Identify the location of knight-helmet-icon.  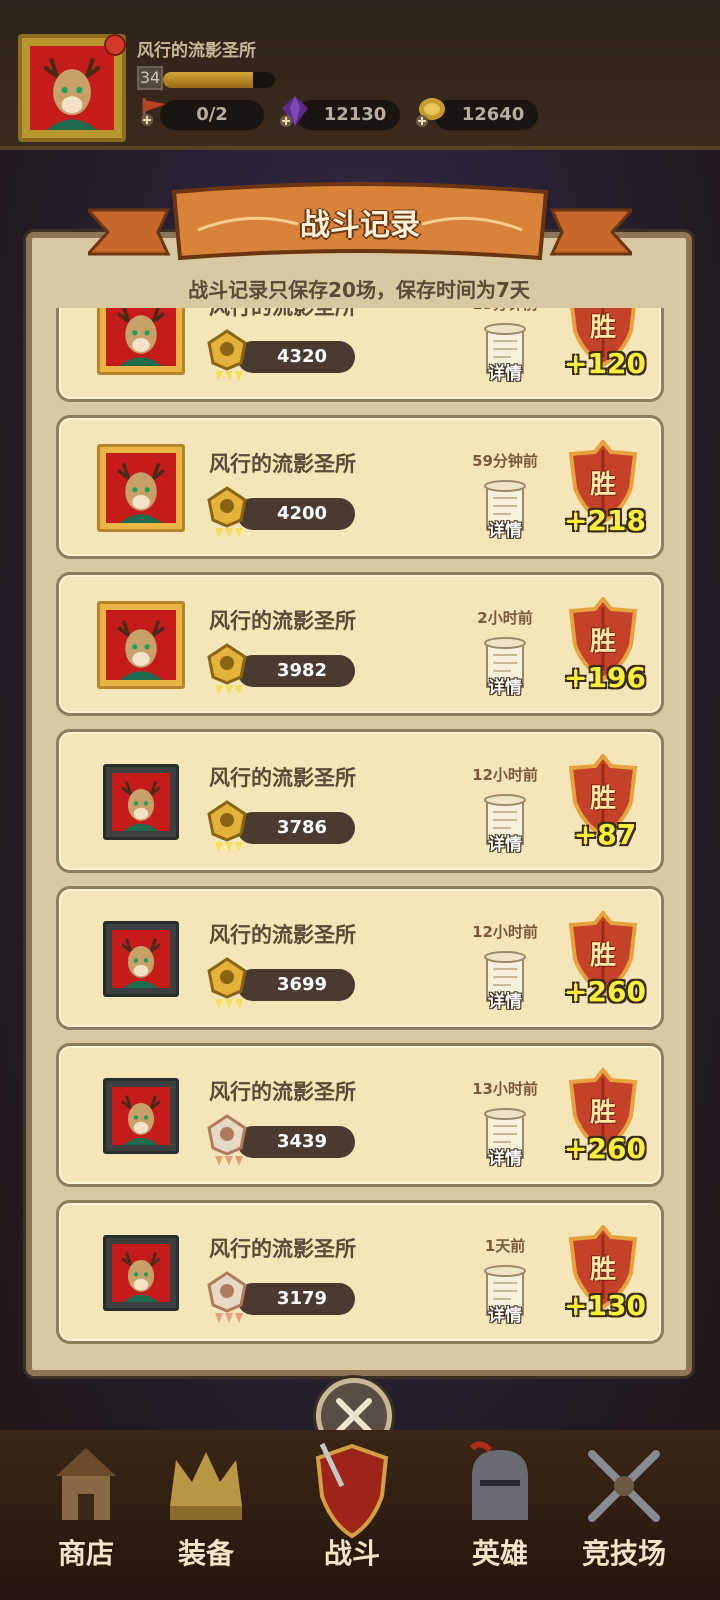
(498, 1480).